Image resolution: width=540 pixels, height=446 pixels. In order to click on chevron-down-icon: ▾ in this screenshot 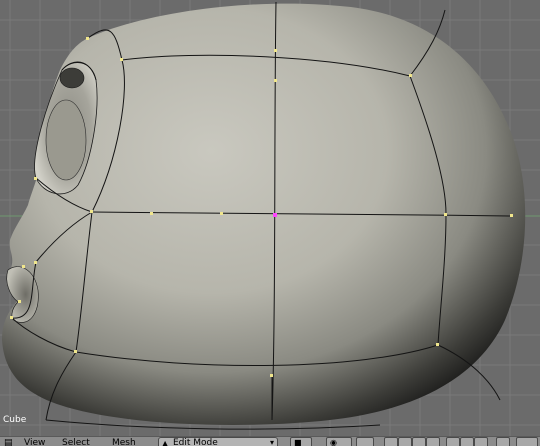, I will do `click(271, 442)`.